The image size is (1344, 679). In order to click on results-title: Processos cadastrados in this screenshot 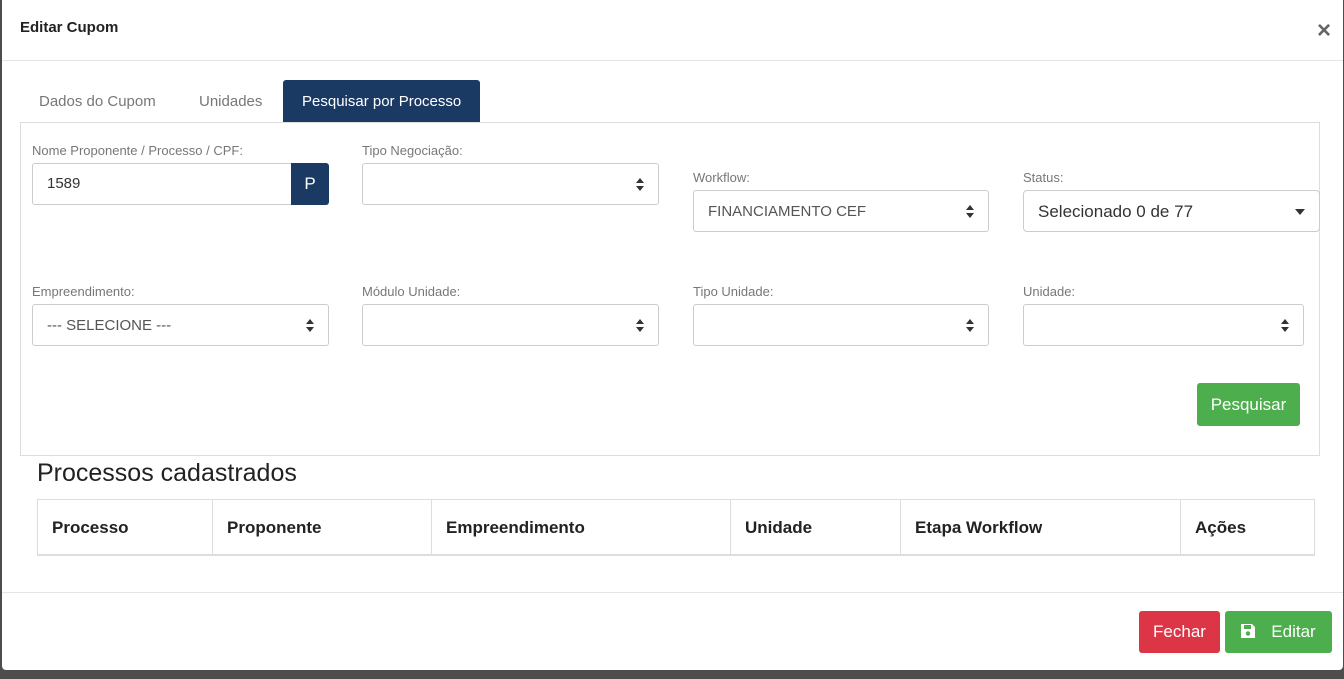, I will do `click(167, 473)`.